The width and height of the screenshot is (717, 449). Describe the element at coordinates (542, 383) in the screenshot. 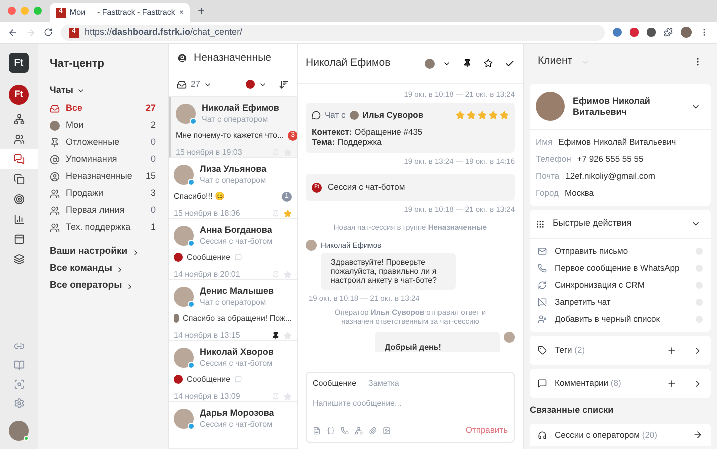

I see `comment-icon` at that location.